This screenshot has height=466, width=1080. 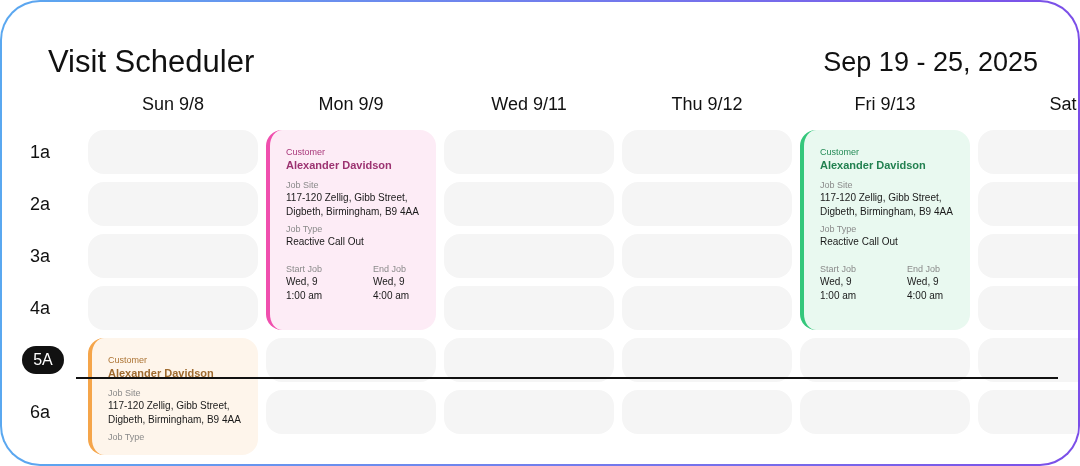 What do you see at coordinates (1063, 104) in the screenshot?
I see `day-header: Sat` at bounding box center [1063, 104].